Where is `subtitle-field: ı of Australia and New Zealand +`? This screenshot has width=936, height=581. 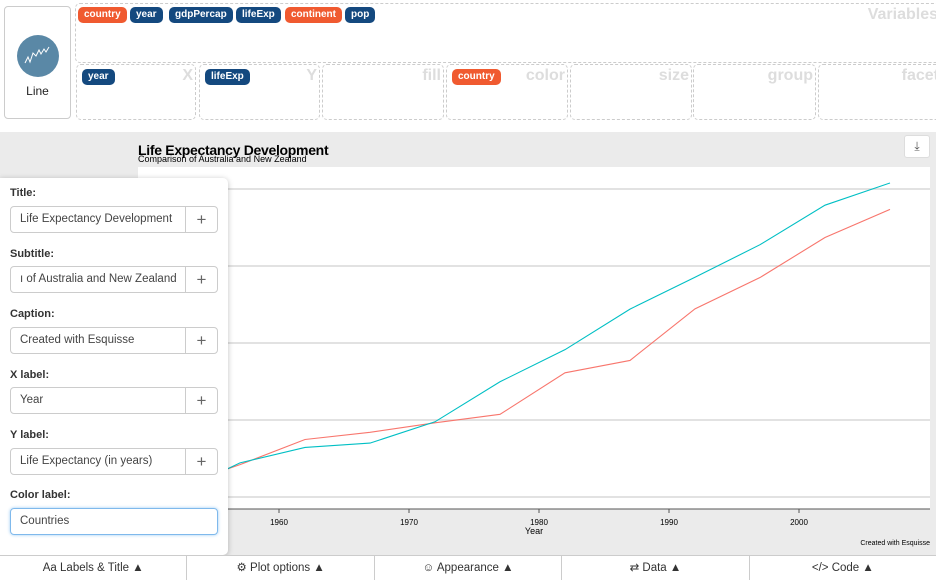 subtitle-field: ı of Australia and New Zealand + is located at coordinates (114, 279).